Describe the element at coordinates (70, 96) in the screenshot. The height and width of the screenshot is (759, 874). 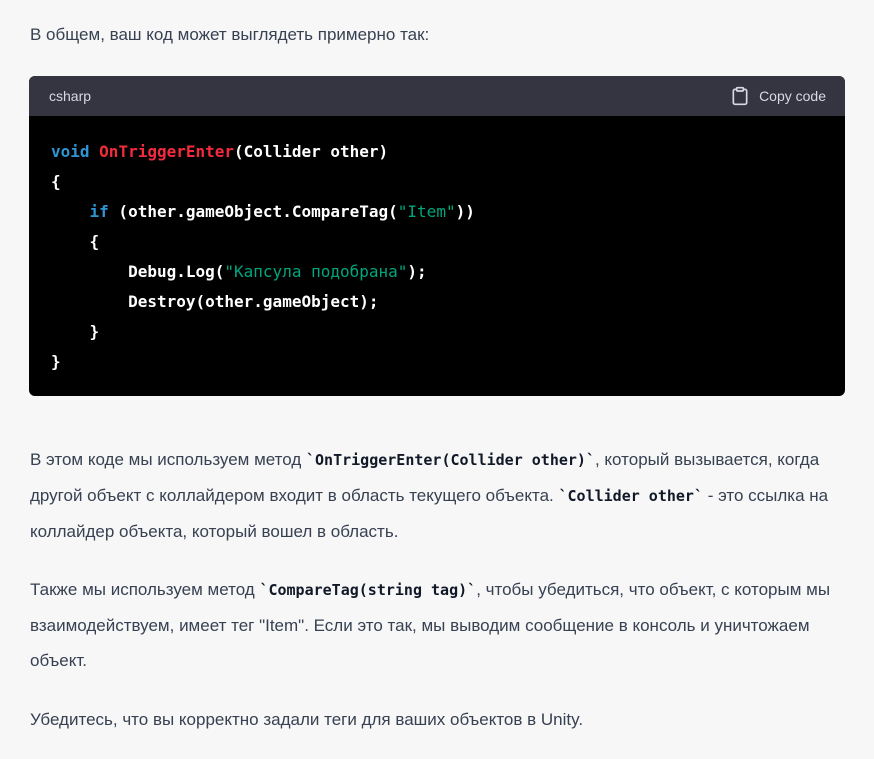
I see `code-language-label: csharp` at that location.